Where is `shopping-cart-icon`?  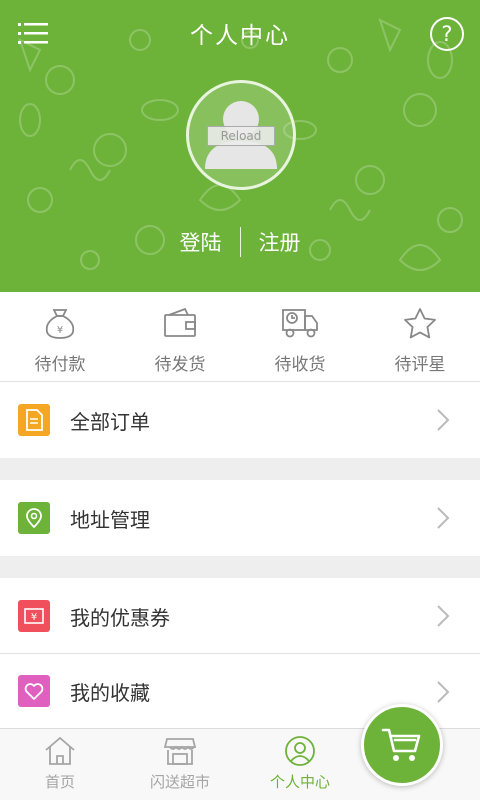 shopping-cart-icon is located at coordinates (401, 744).